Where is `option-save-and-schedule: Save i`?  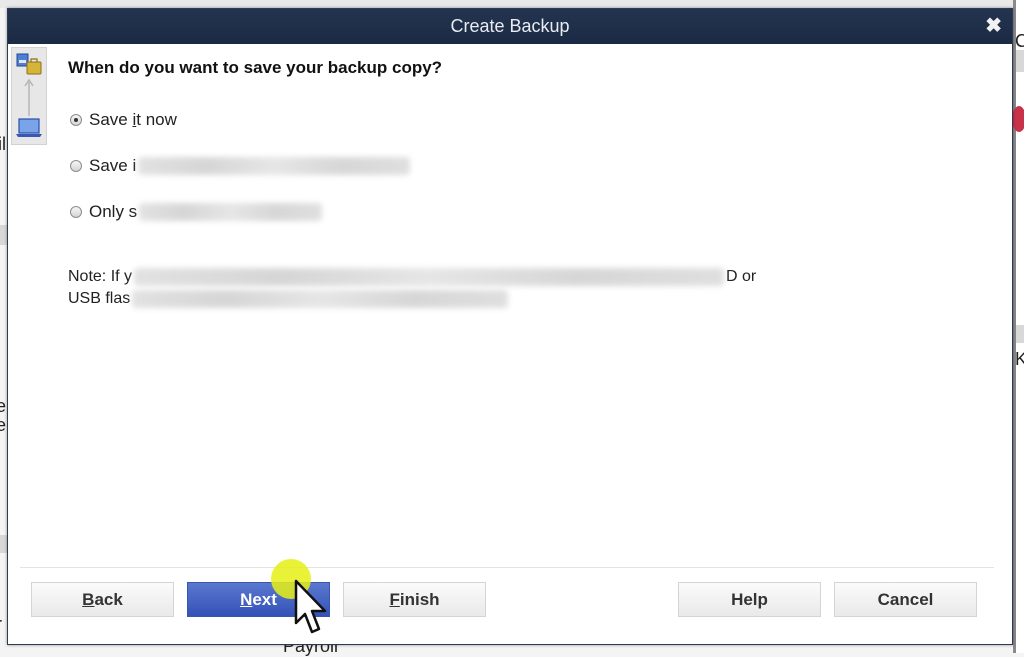
option-save-and-schedule: Save i is located at coordinates (240, 166).